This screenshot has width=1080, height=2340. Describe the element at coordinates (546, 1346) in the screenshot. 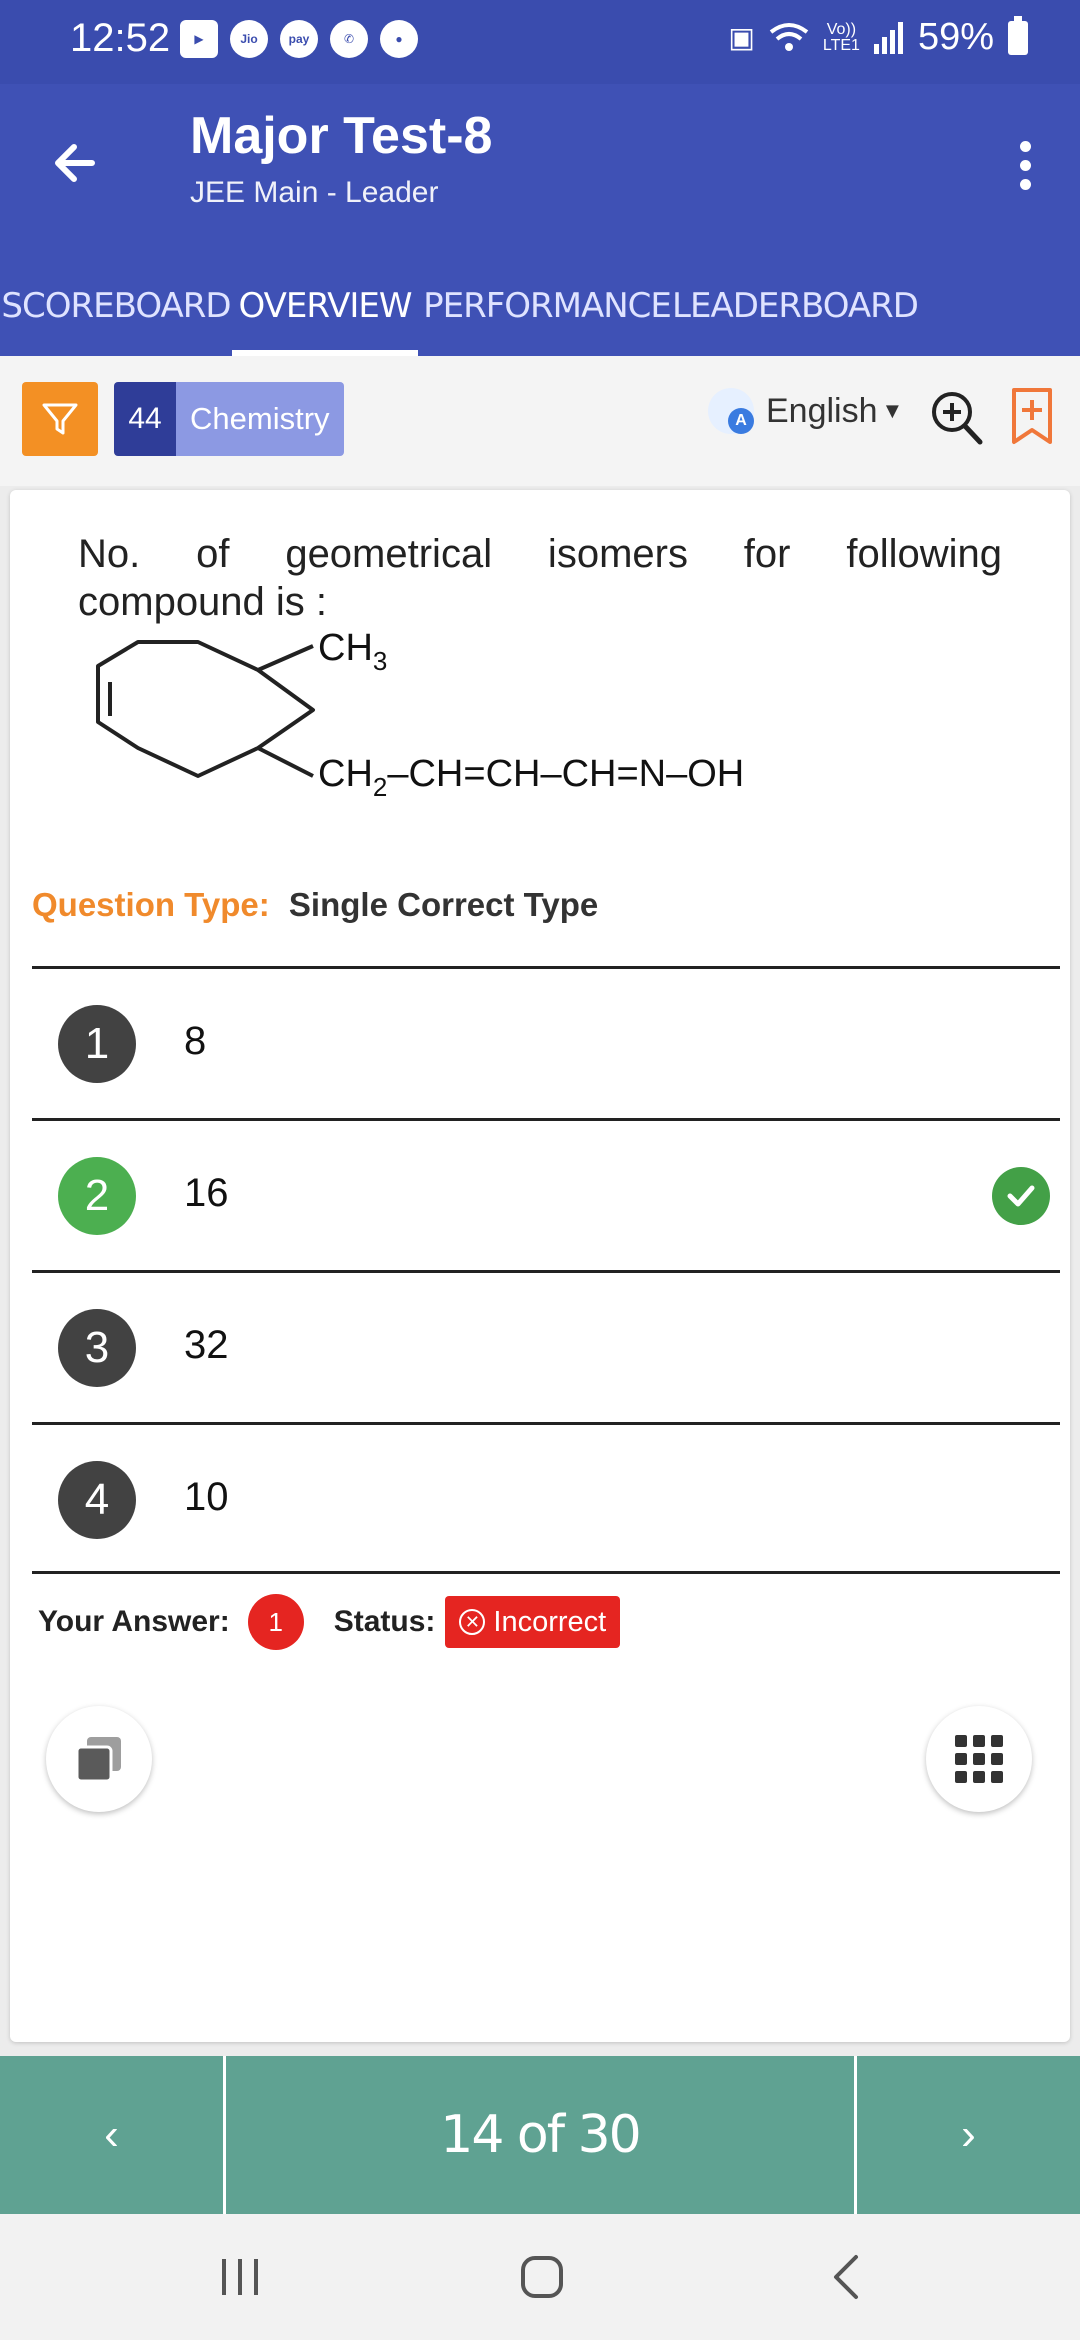

I see `option-3: 3 32` at that location.